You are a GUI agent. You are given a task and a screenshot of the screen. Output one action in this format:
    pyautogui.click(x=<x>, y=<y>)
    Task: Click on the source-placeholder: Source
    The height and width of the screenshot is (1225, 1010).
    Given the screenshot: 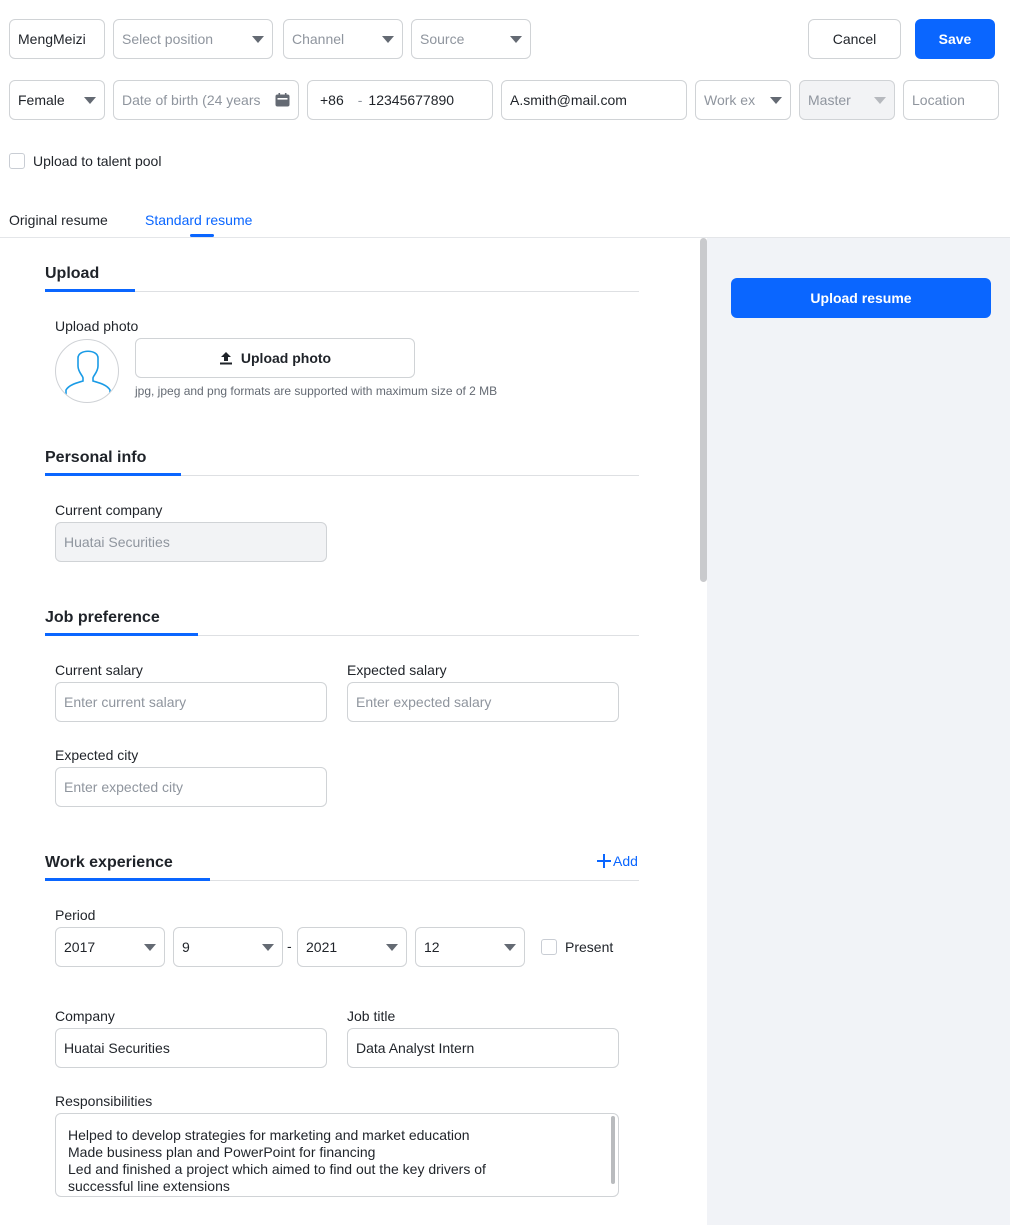 What is the action you would take?
    pyautogui.click(x=442, y=39)
    